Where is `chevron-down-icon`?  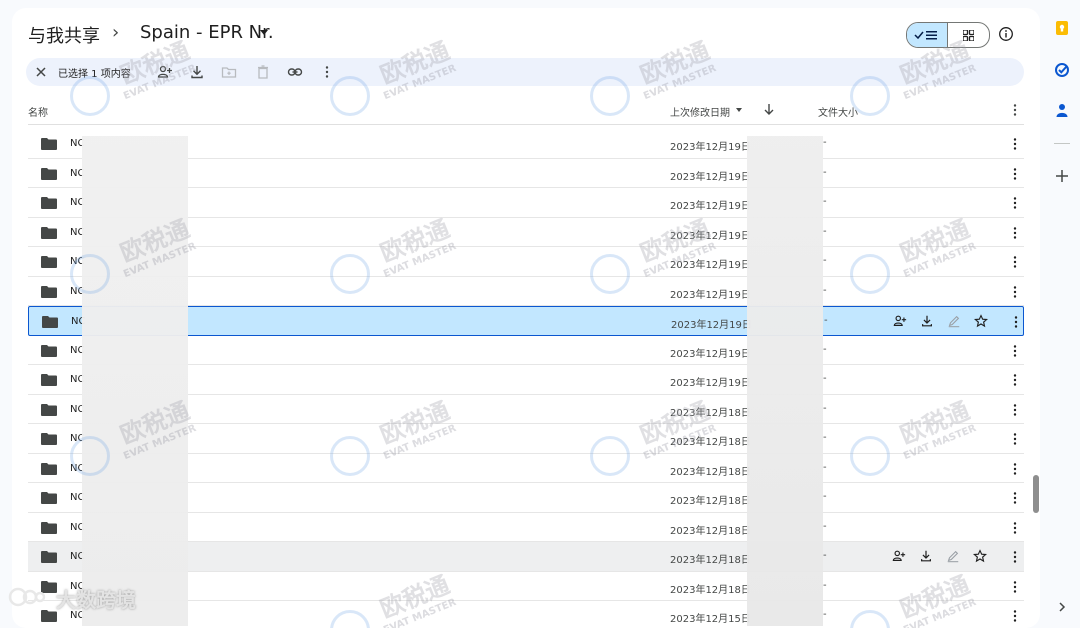
chevron-down-icon is located at coordinates (739, 110).